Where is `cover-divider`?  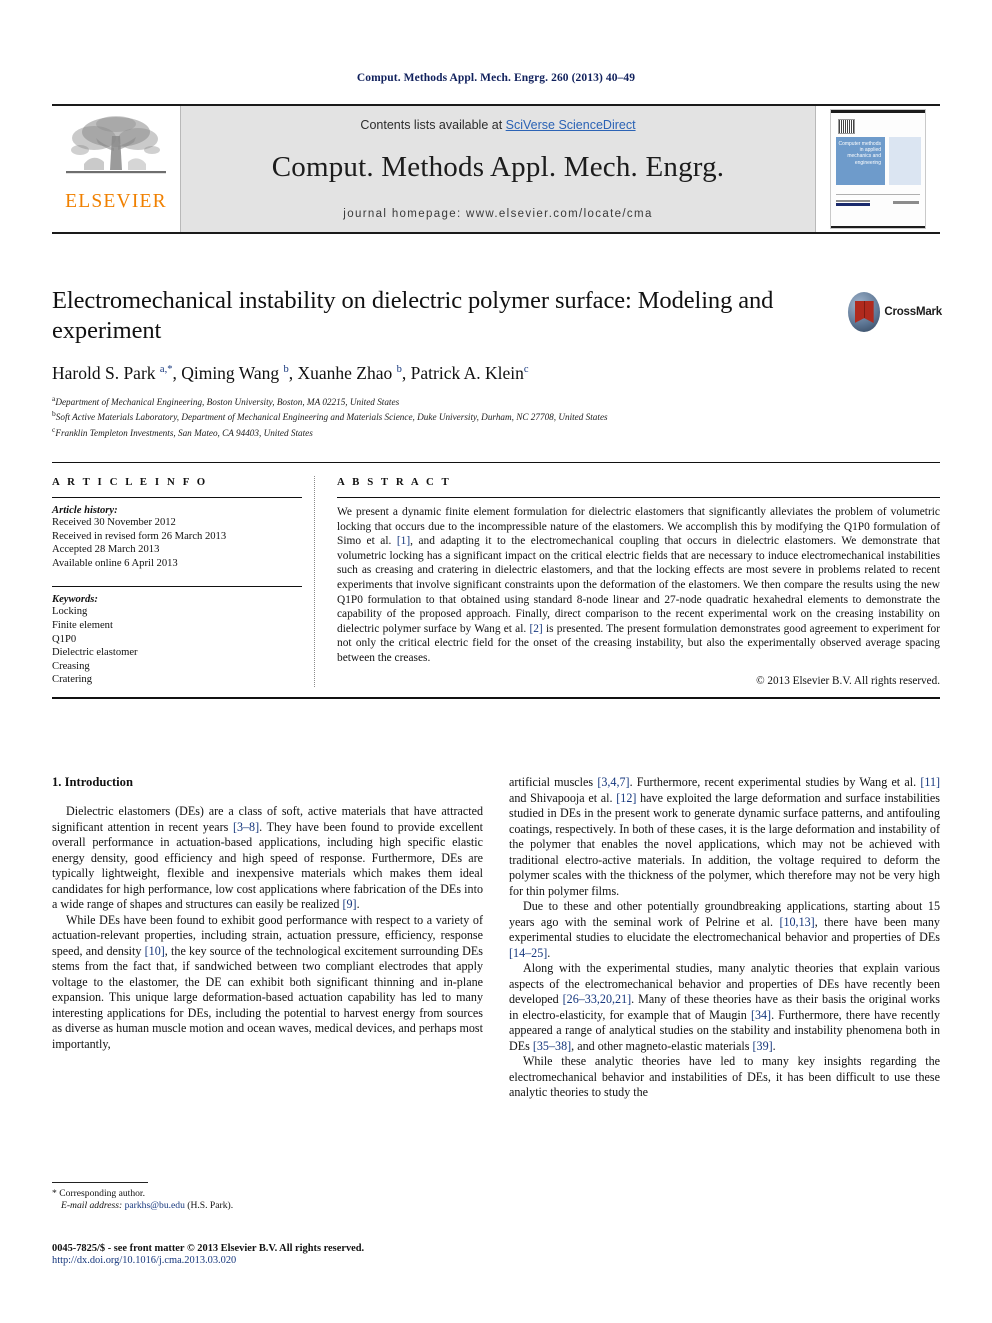
cover-divider is located at coordinates (878, 194).